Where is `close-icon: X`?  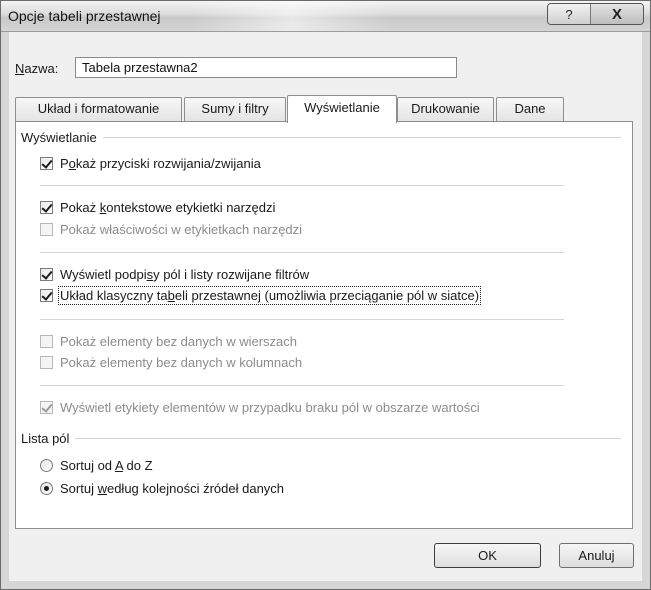 close-icon: X is located at coordinates (616, 14).